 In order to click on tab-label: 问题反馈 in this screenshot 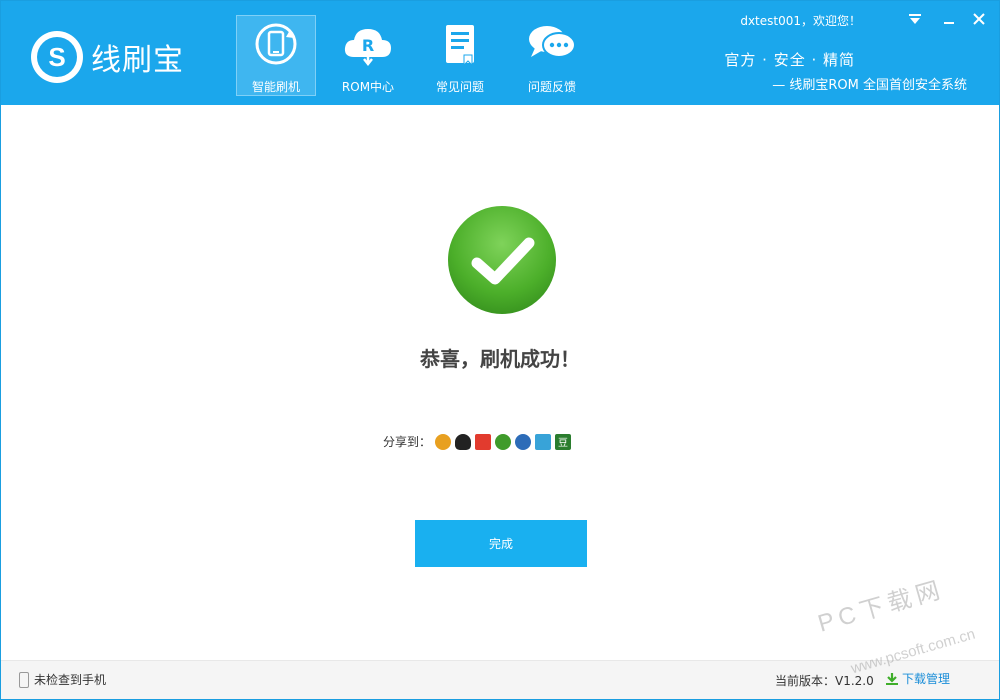, I will do `click(551, 87)`.